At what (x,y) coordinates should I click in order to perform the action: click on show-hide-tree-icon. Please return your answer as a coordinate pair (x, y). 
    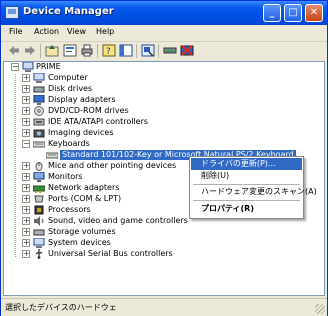
    Looking at the image, I should click on (126, 50).